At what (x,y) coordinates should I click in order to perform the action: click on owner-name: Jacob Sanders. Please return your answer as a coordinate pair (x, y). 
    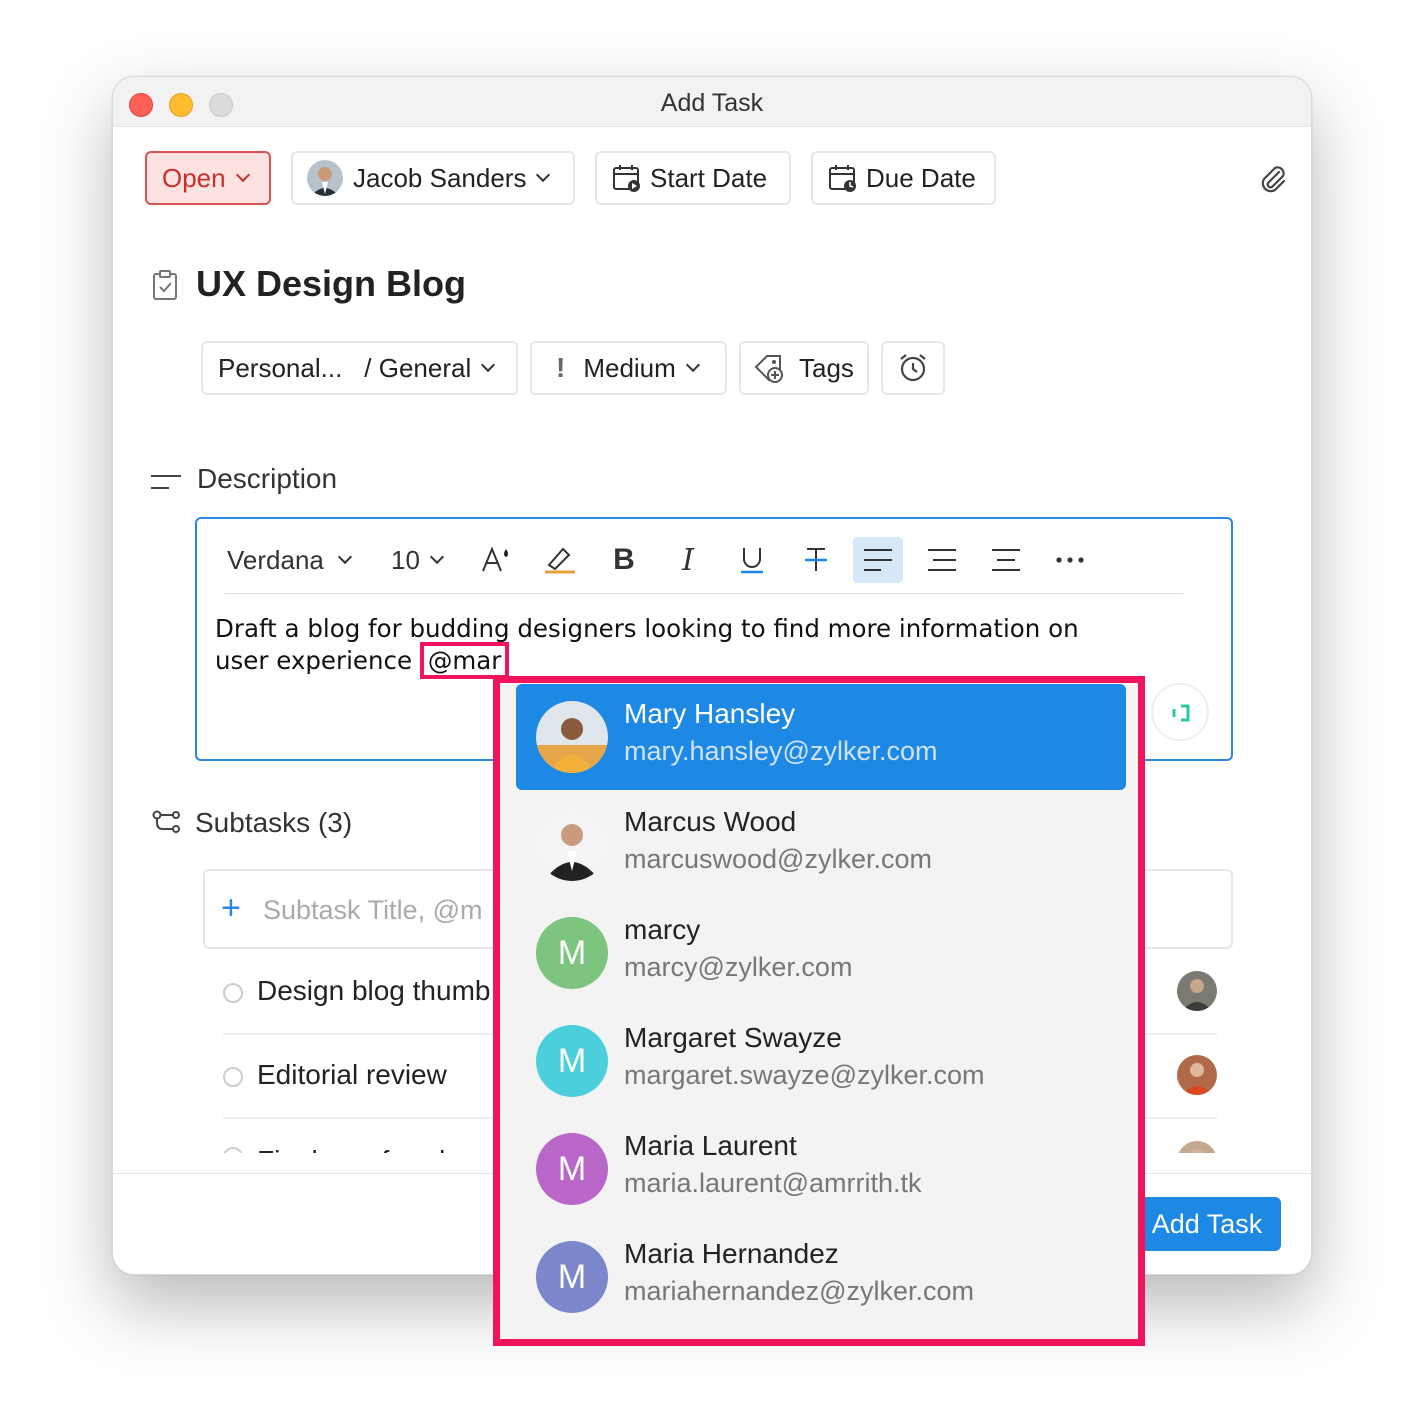
    Looking at the image, I should click on (440, 177).